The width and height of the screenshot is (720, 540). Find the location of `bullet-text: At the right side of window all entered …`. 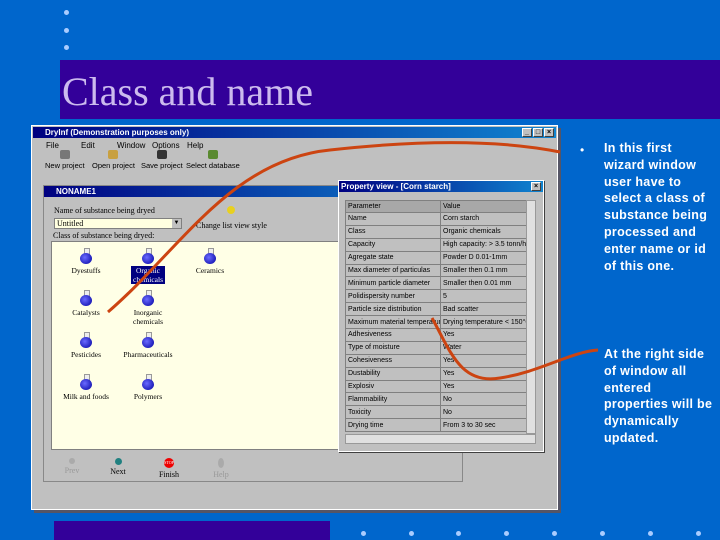

bullet-text: At the right side of window all entered … is located at coordinates (658, 396).